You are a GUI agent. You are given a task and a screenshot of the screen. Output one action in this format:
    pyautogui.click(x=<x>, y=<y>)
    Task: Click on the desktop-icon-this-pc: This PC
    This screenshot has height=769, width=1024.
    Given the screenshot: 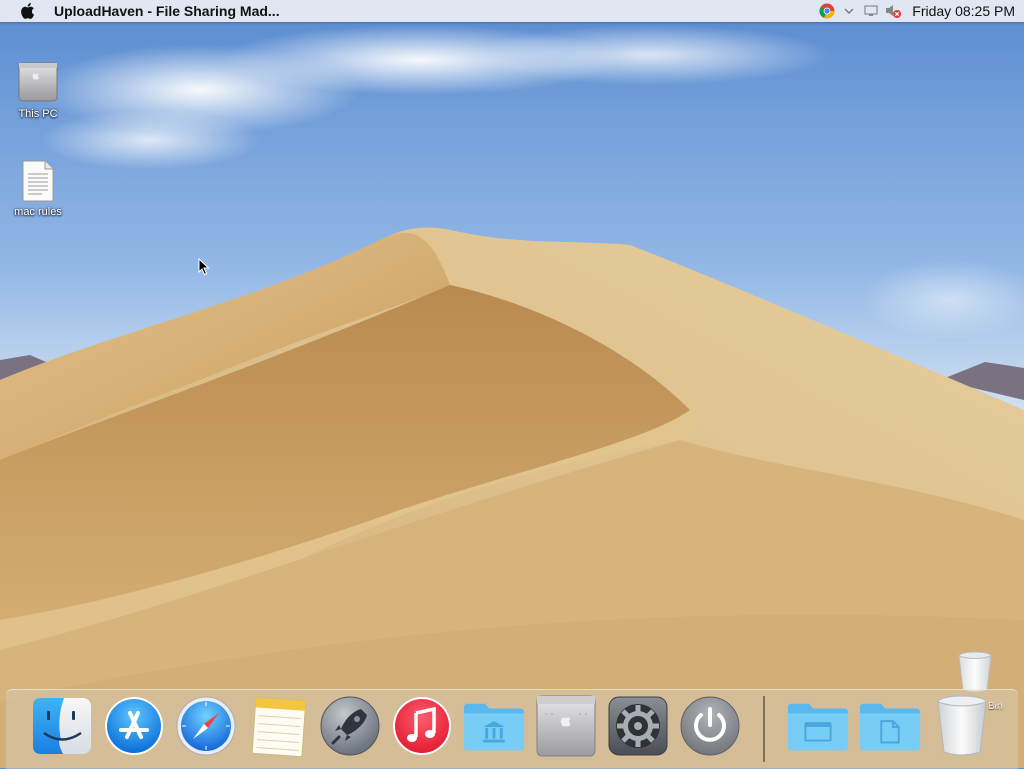 What is the action you would take?
    pyautogui.click(x=38, y=90)
    